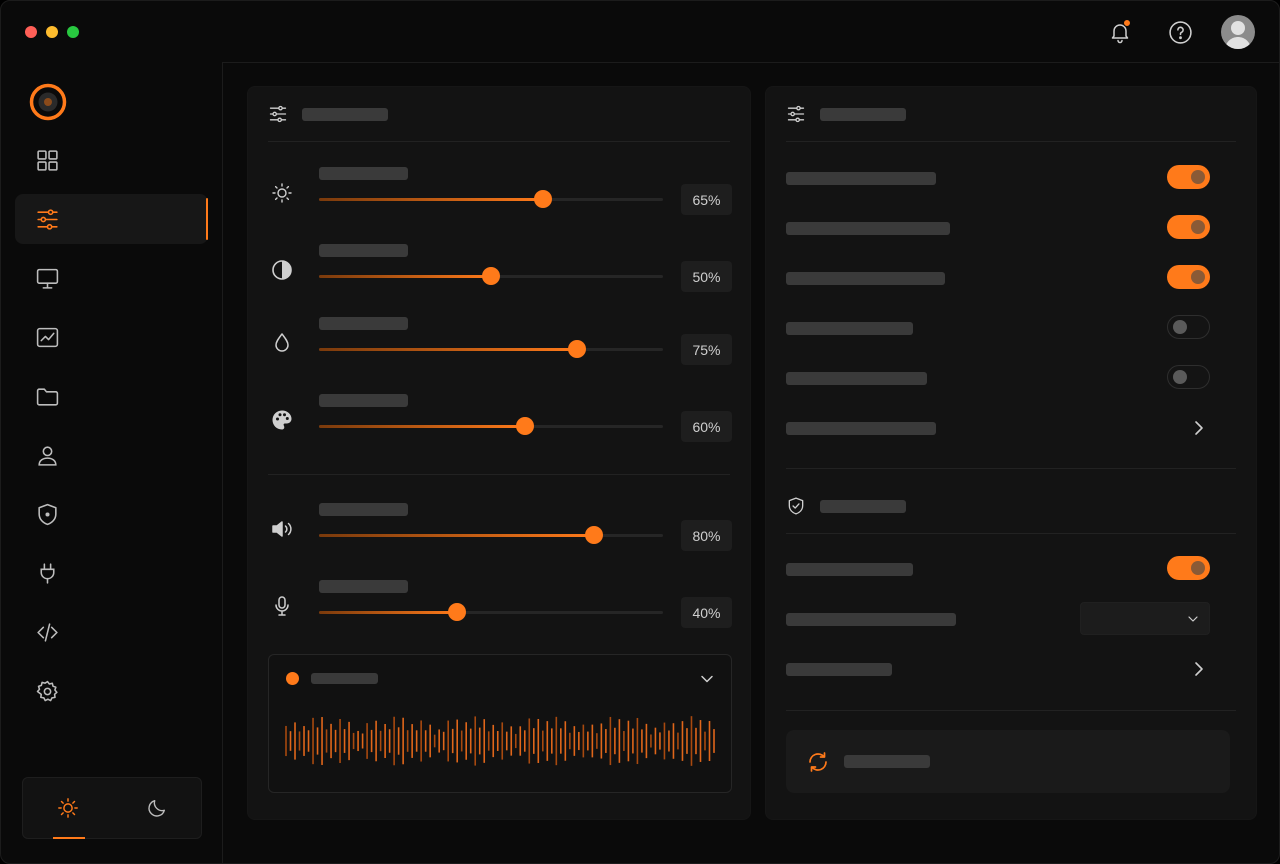  Describe the element at coordinates (363, 586) in the screenshot. I see `microphone-label-placeholder` at that location.